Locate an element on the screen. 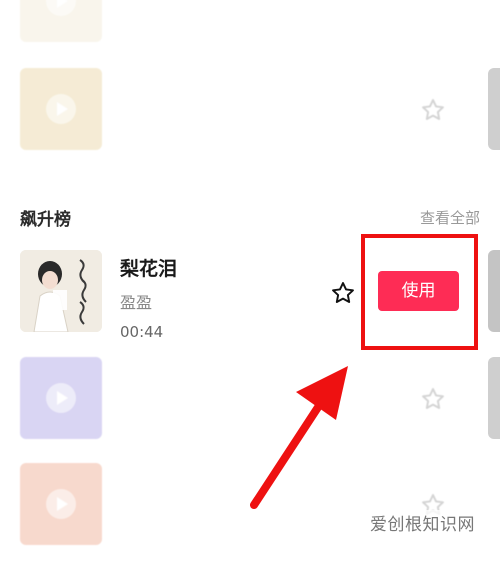 Image resolution: width=500 pixels, height=563 pixels. section-title: 飙升榜 is located at coordinates (45, 220).